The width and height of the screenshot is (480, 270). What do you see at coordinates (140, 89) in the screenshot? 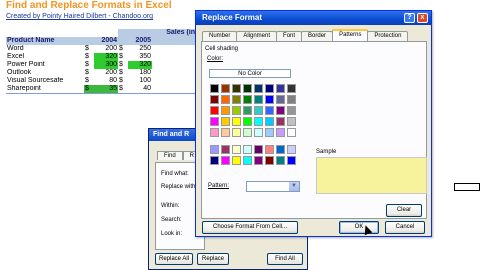
I see `value-2005: 40` at bounding box center [140, 89].